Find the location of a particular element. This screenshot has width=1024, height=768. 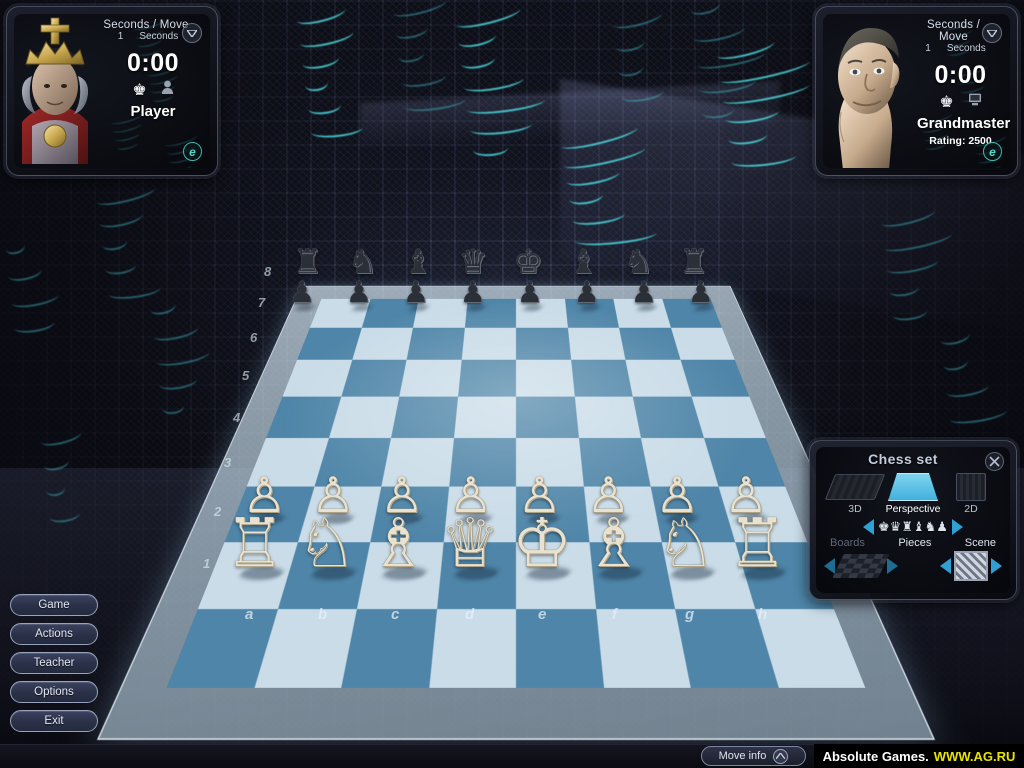

pieces-prev-button is located at coordinates (869, 527).